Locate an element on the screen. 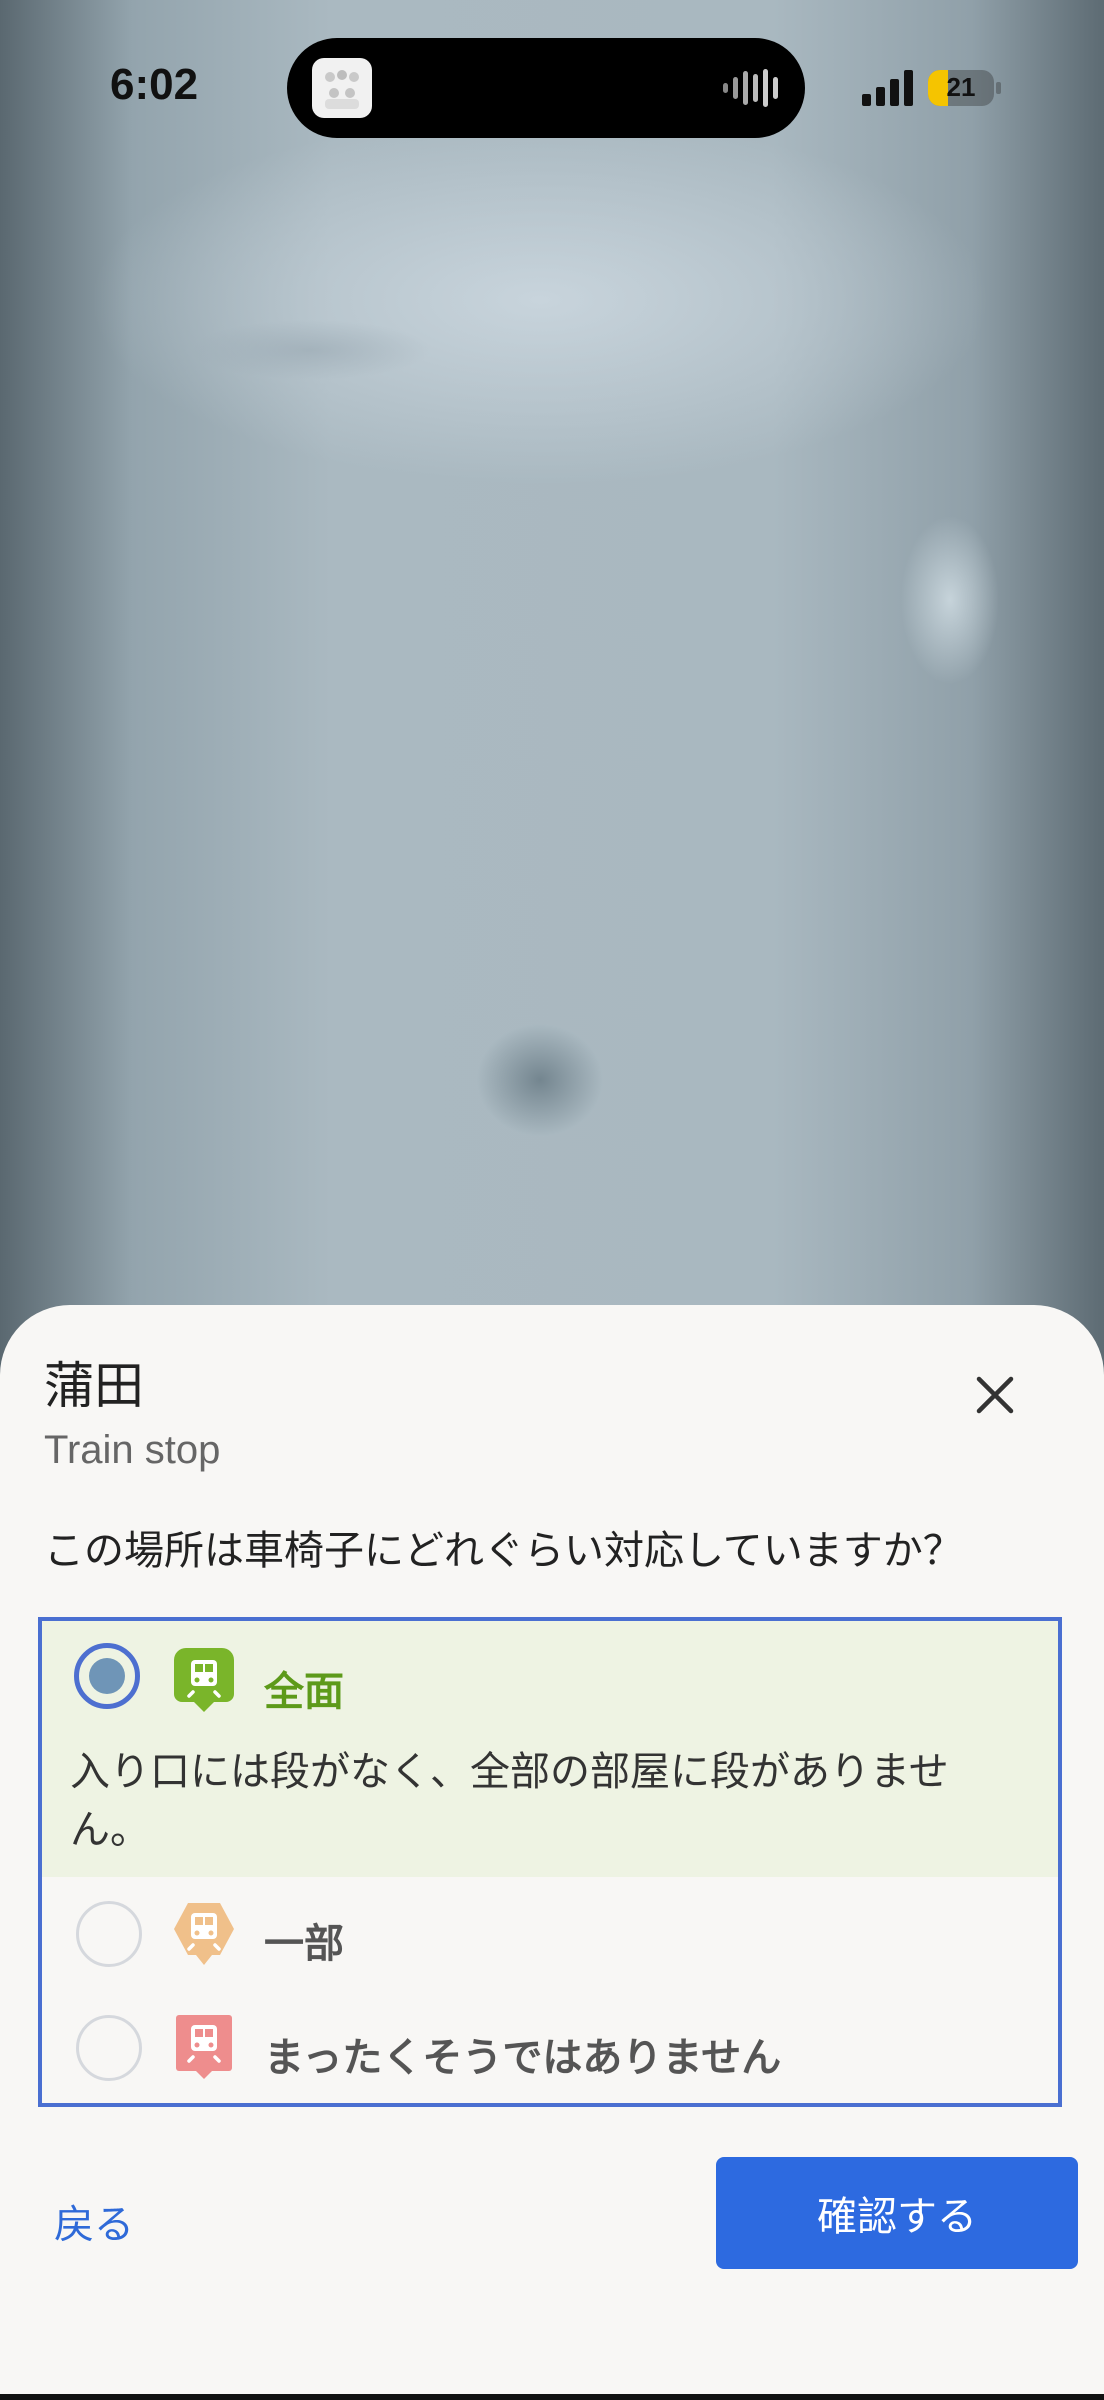 The image size is (1104, 2400). close-icon is located at coordinates (995, 1395).